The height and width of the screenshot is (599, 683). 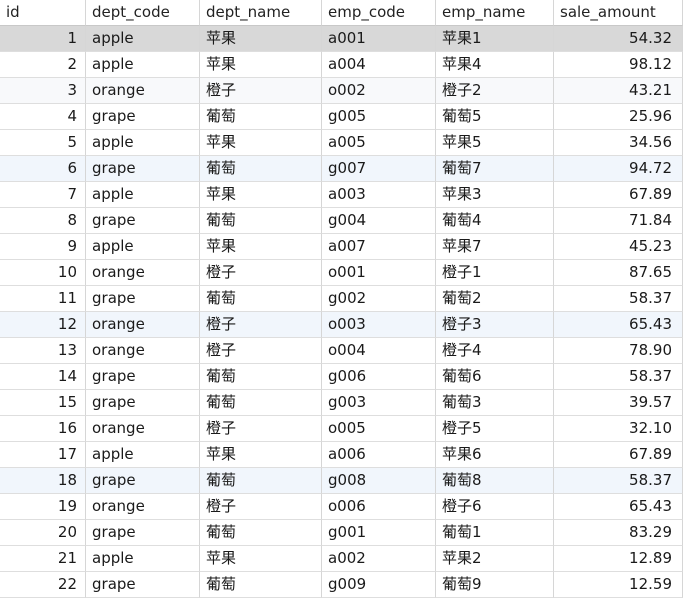 I want to click on cell-emp-code: o004, so click(x=379, y=351).